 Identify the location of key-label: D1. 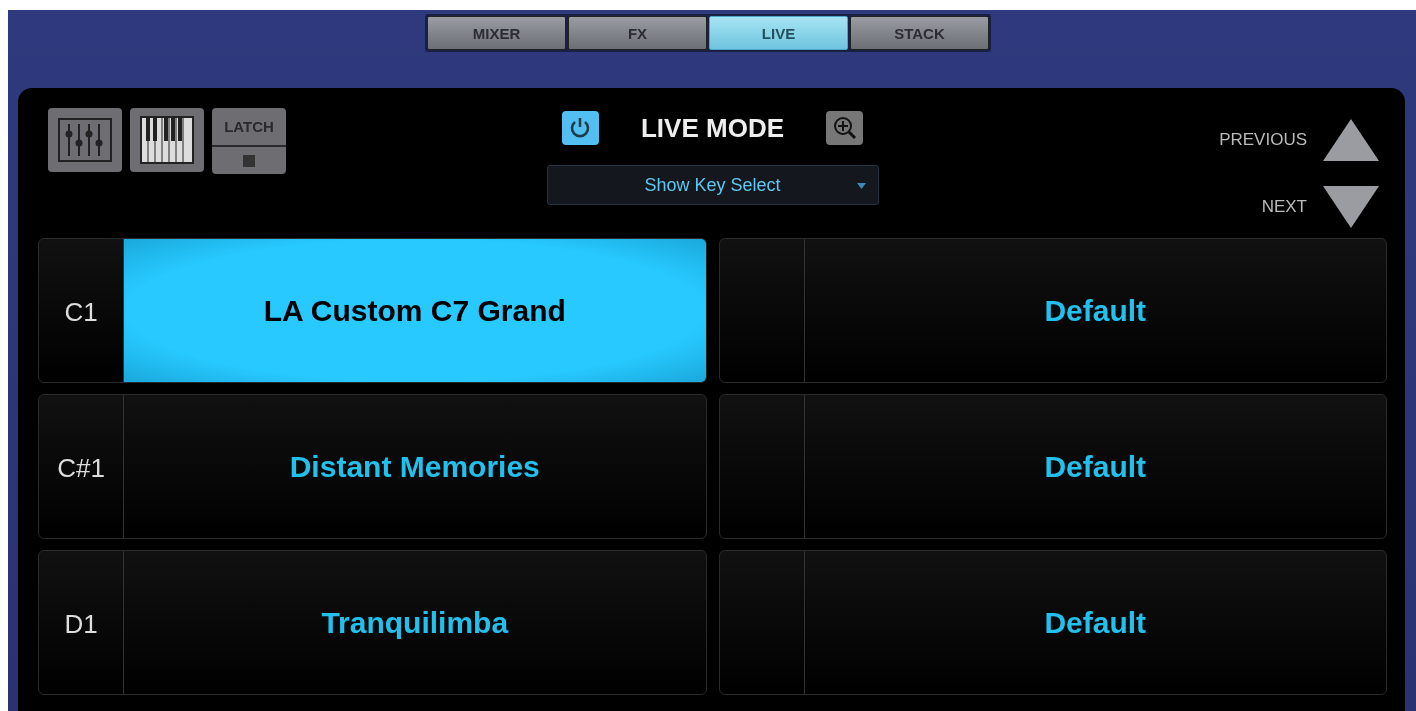
(81, 625).